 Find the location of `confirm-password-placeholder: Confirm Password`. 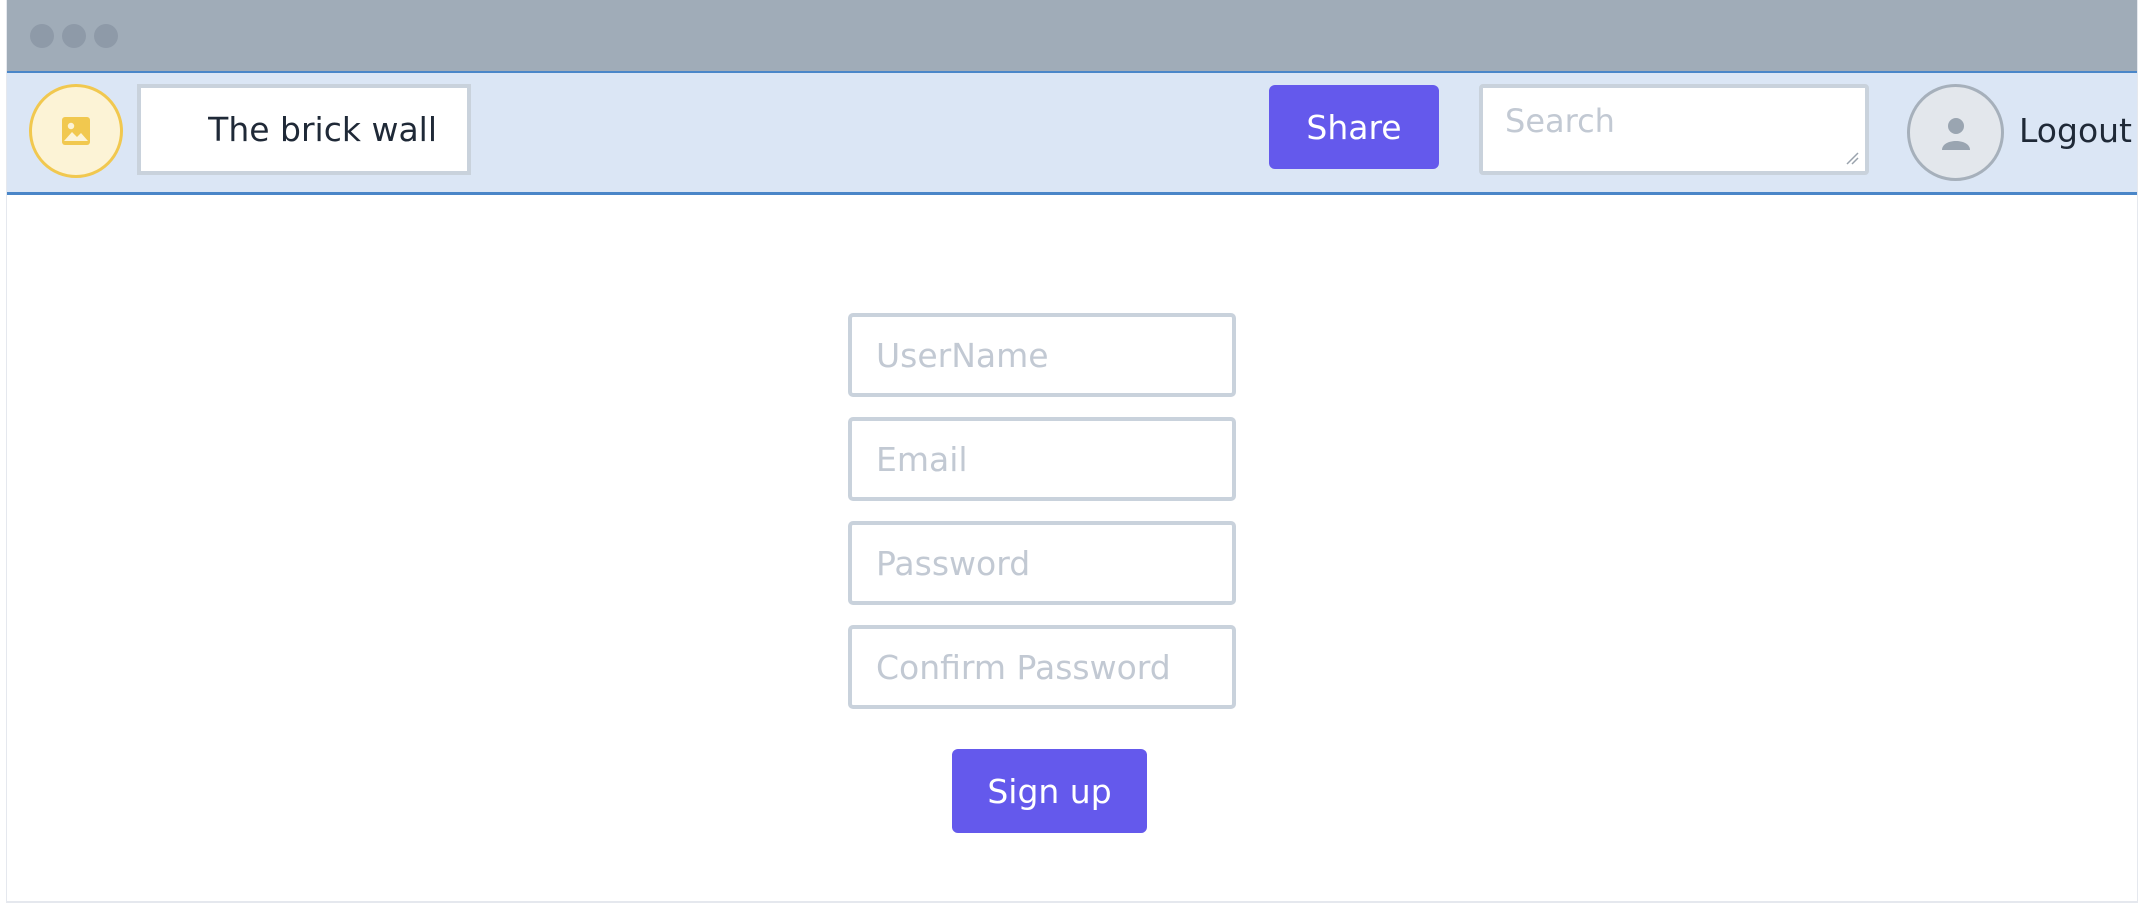

confirm-password-placeholder: Confirm Password is located at coordinates (1023, 667).